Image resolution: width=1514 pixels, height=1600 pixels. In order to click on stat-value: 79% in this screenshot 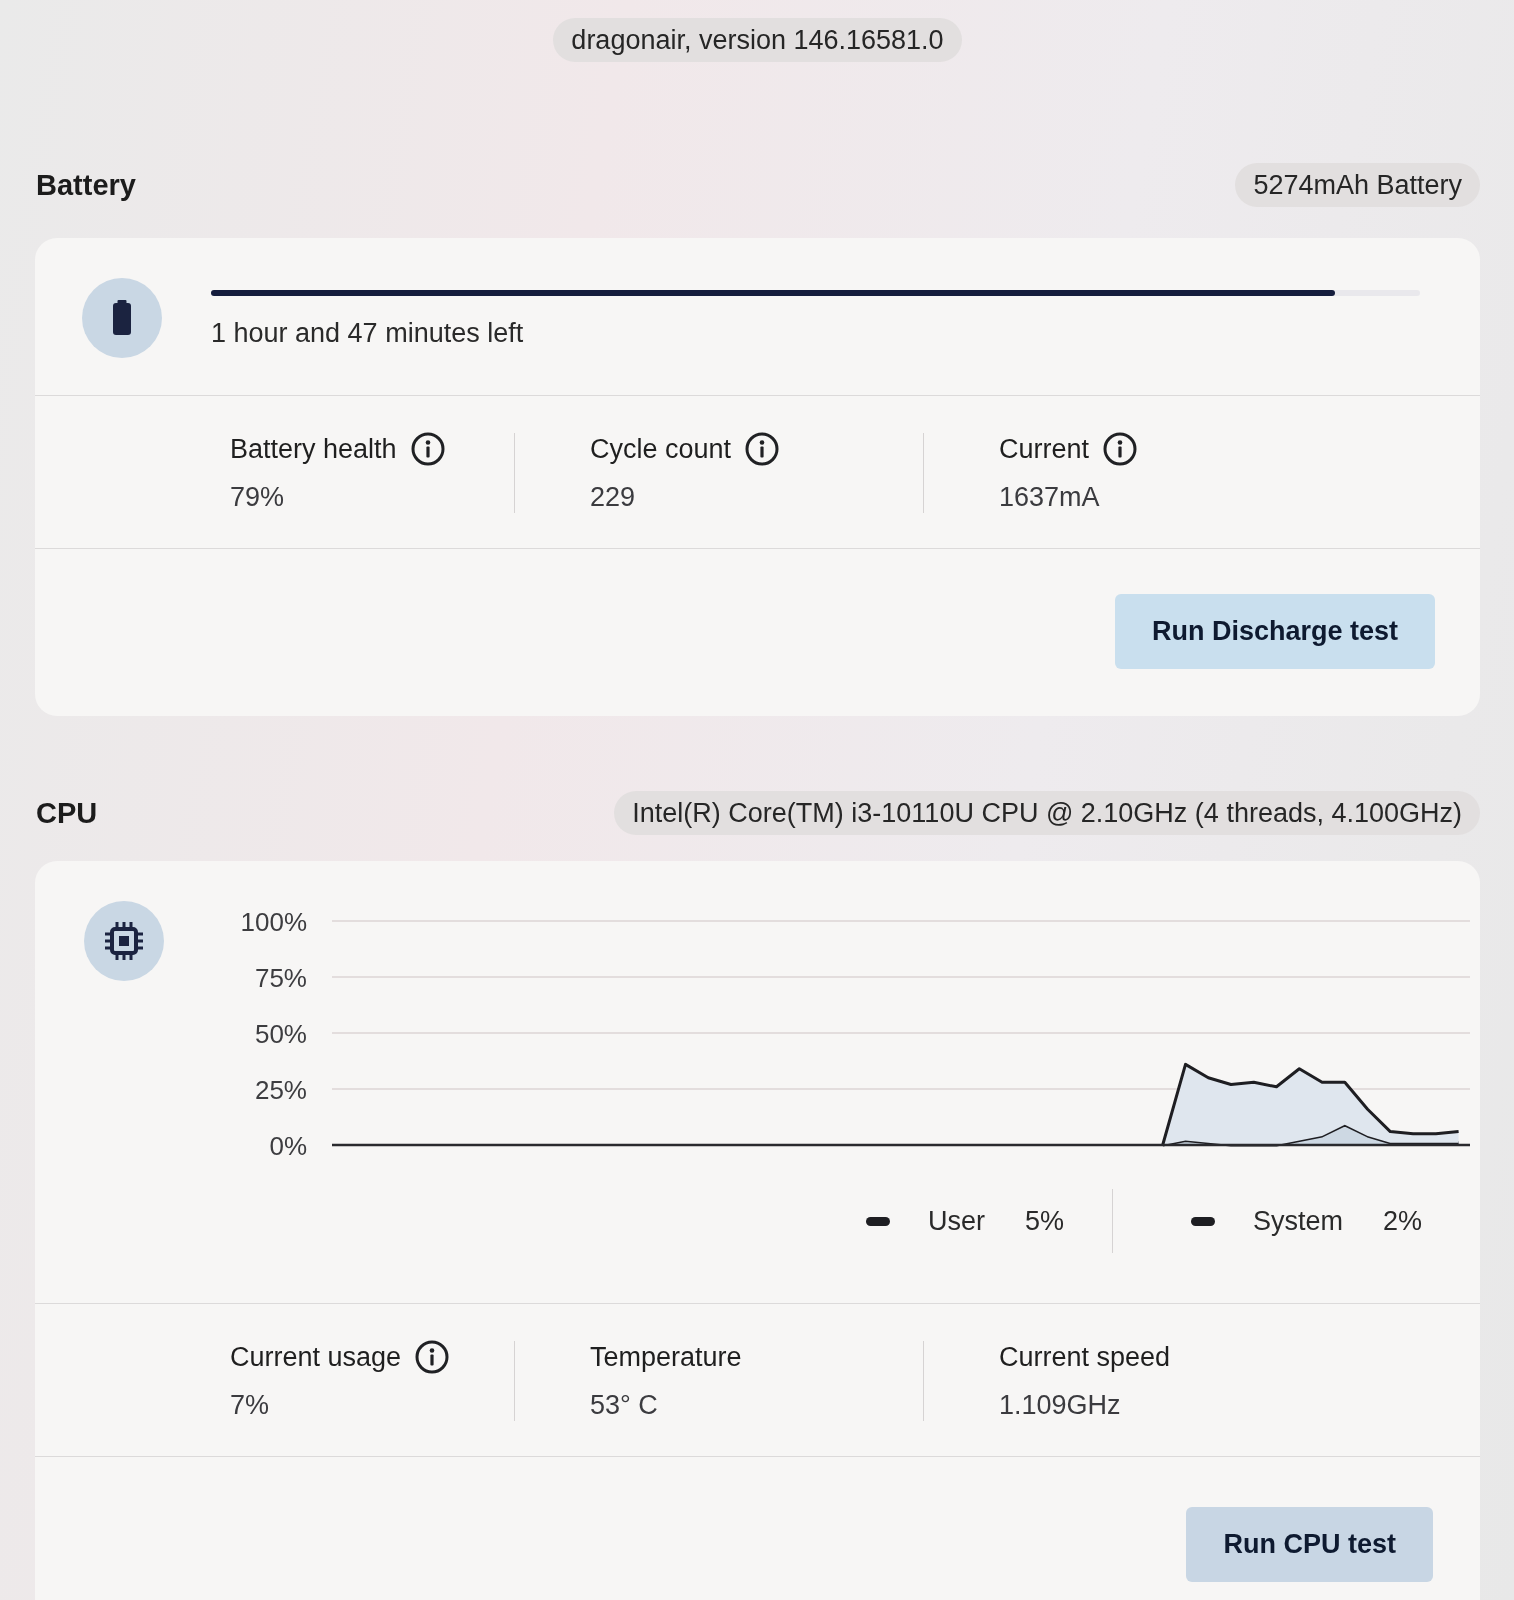, I will do `click(257, 497)`.